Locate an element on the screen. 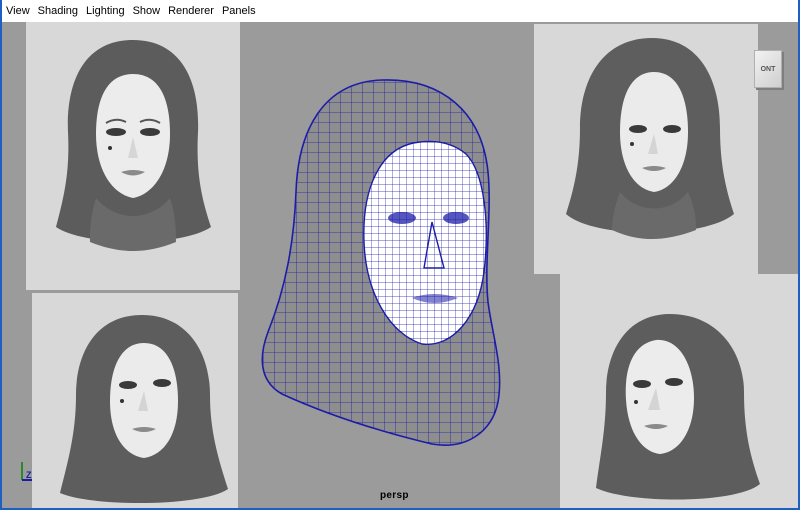  render-low-angle-image is located at coordinates (144, 409).